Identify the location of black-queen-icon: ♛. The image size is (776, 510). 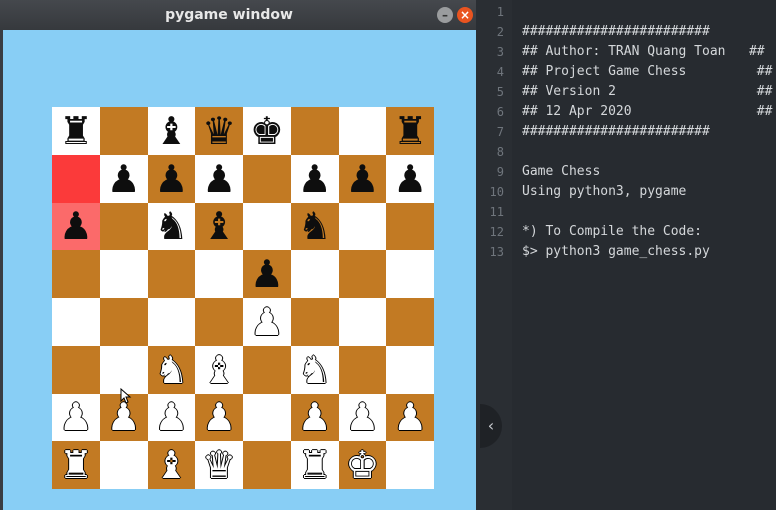
(219, 131).